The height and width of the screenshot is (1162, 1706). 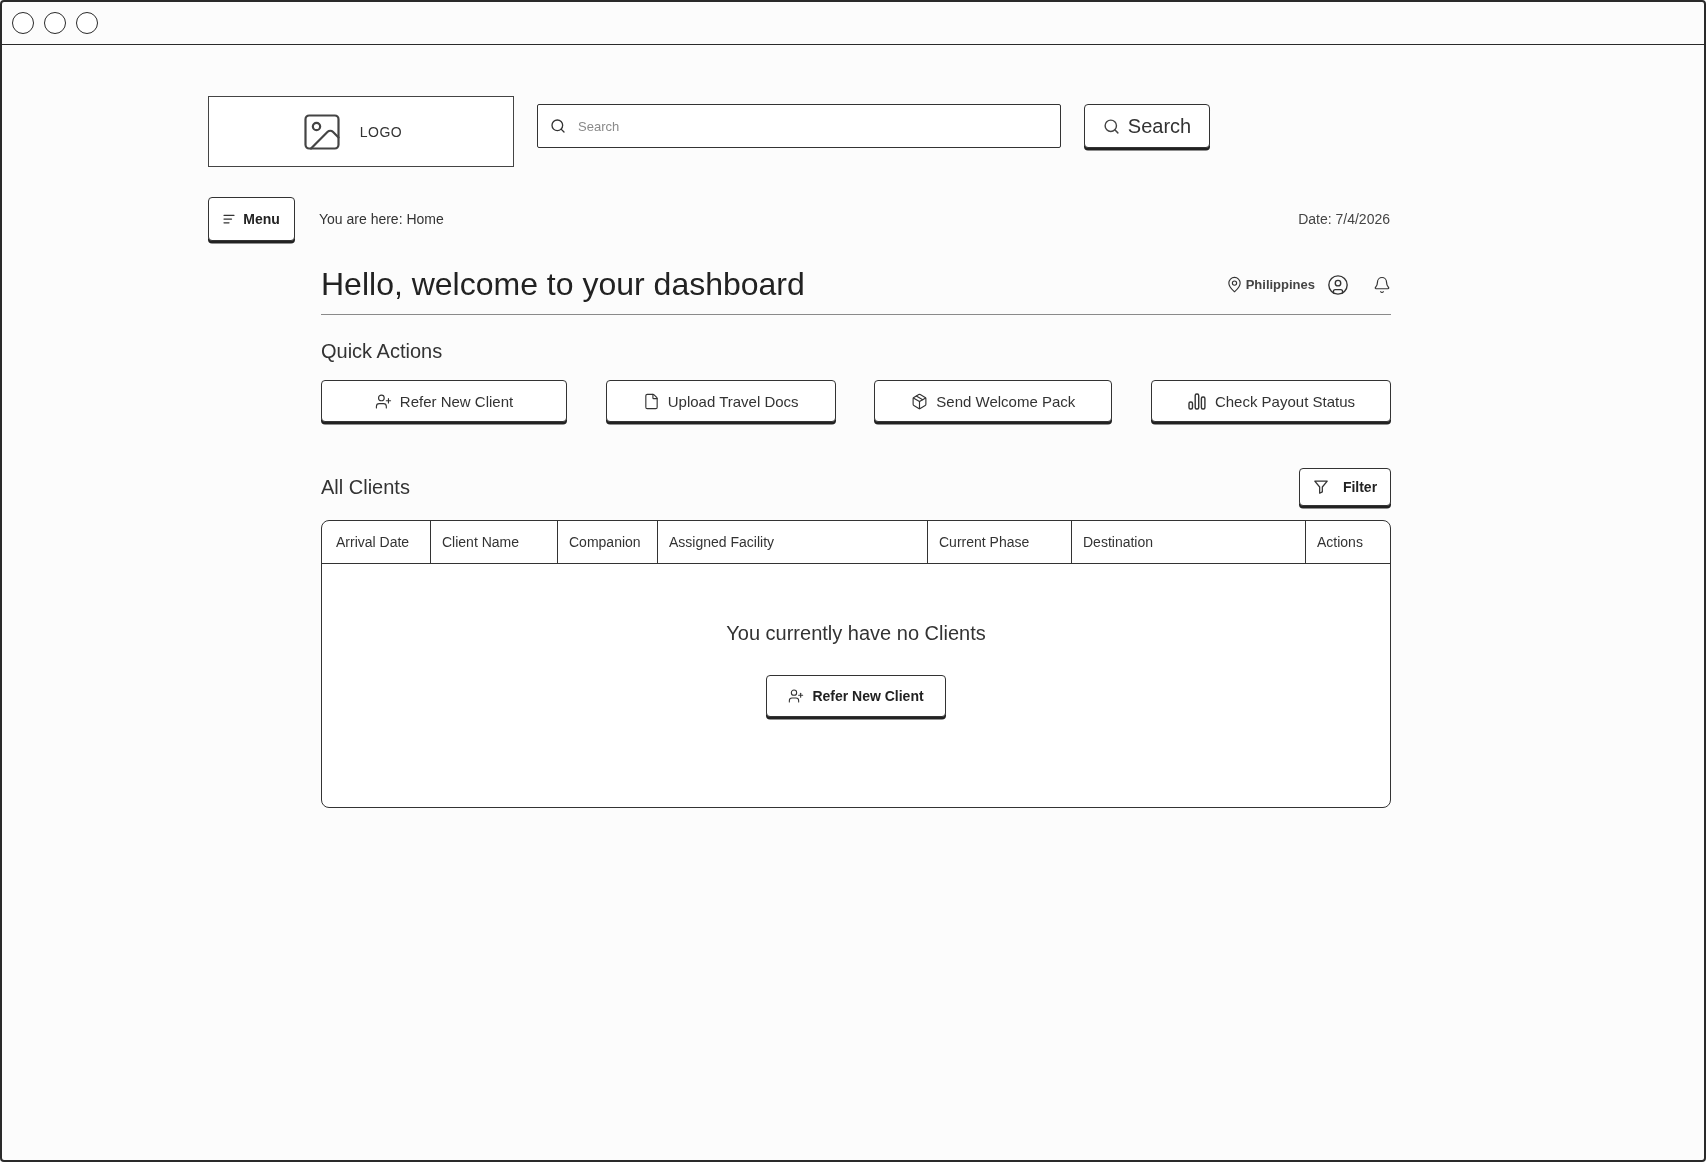 I want to click on map-pin-icon, so click(x=1234, y=284).